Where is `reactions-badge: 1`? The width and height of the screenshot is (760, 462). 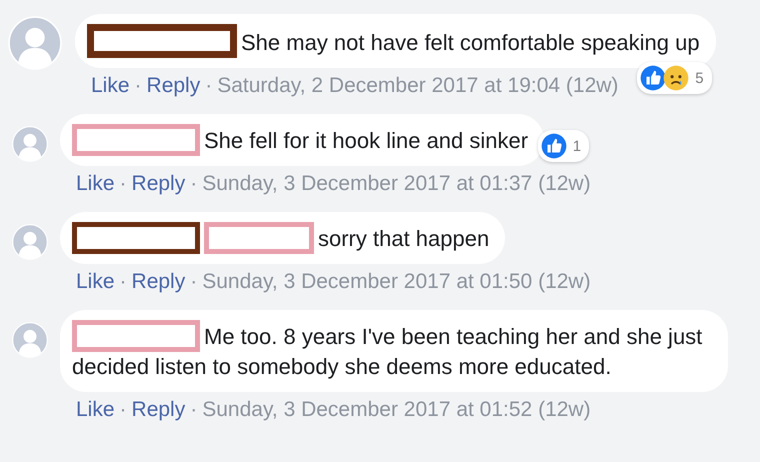 reactions-badge: 1 is located at coordinates (564, 146).